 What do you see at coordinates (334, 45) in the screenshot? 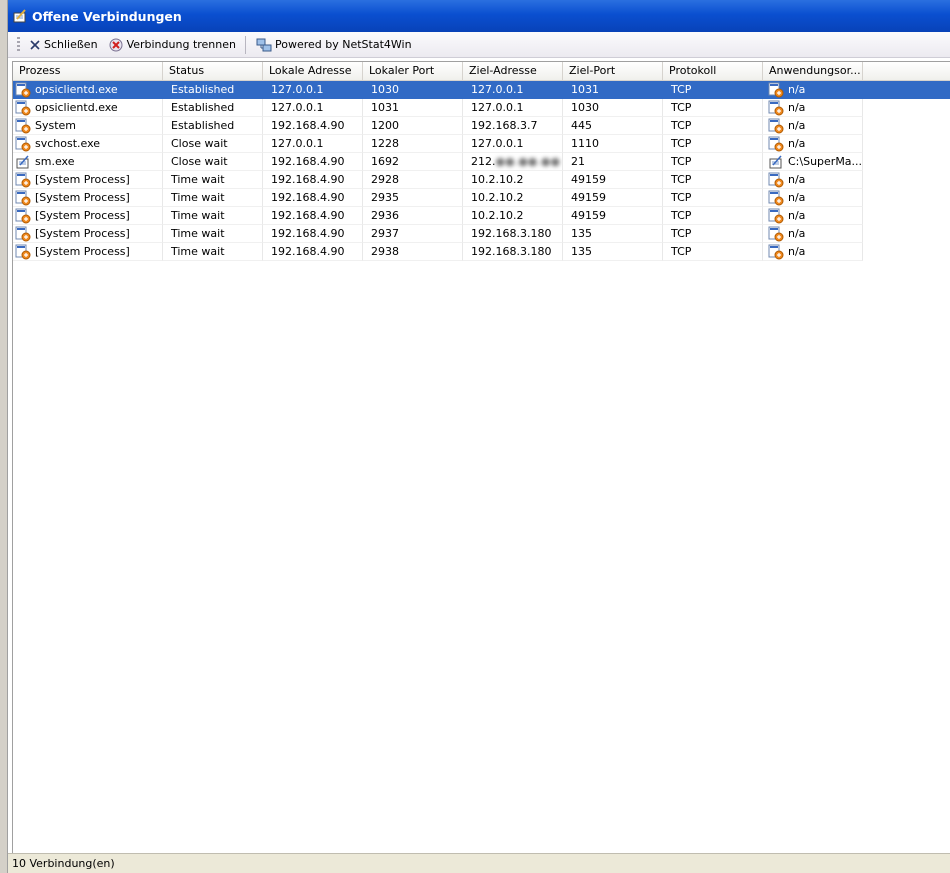
I see `powered-by-button: Powered by NetStat4Win` at bounding box center [334, 45].